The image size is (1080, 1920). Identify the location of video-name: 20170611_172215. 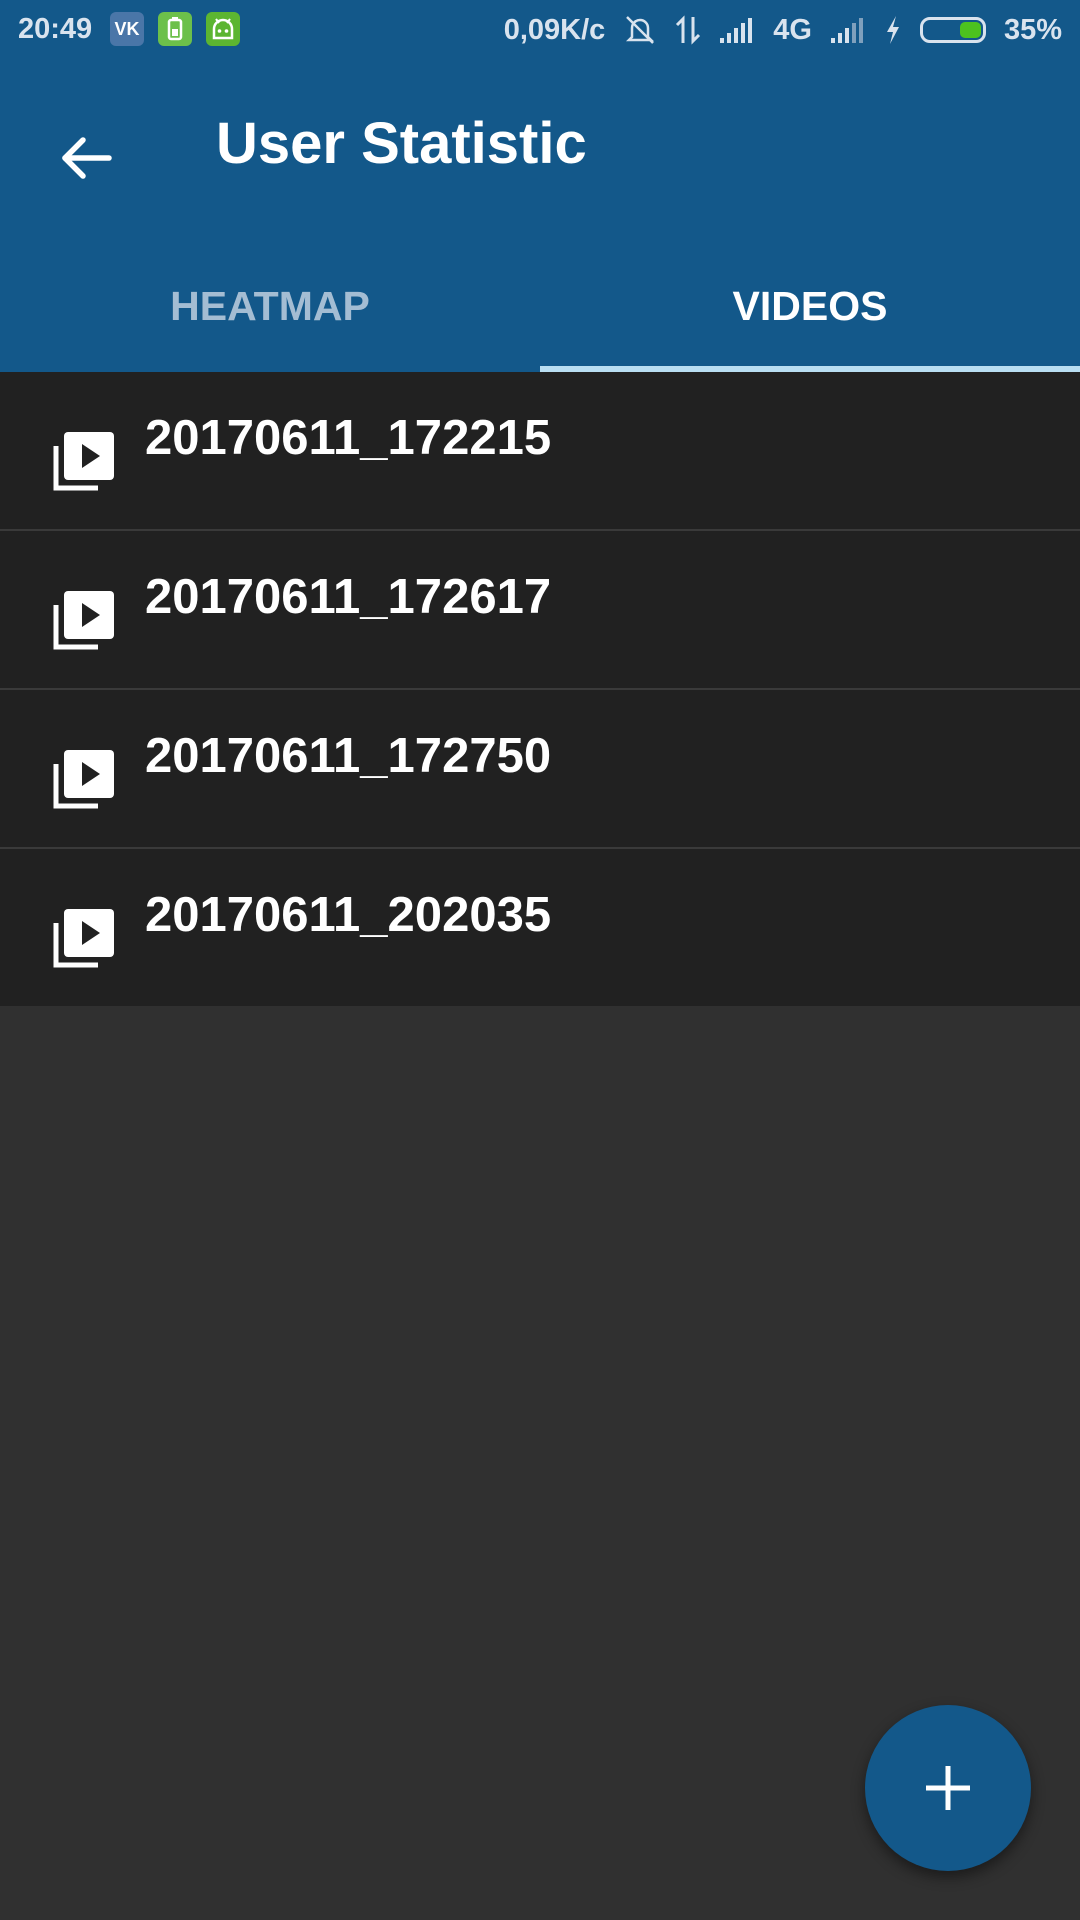
(348, 438).